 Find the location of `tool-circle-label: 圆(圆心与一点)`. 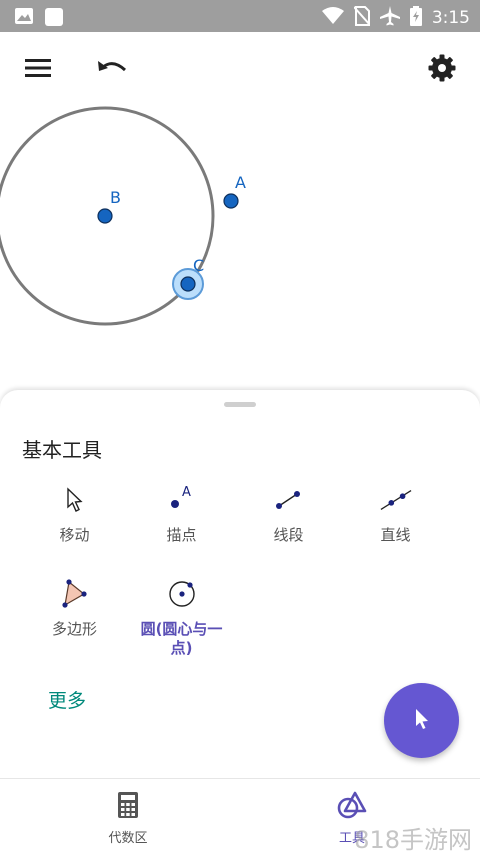

tool-circle-label: 圆(圆心与一点) is located at coordinates (181, 638).